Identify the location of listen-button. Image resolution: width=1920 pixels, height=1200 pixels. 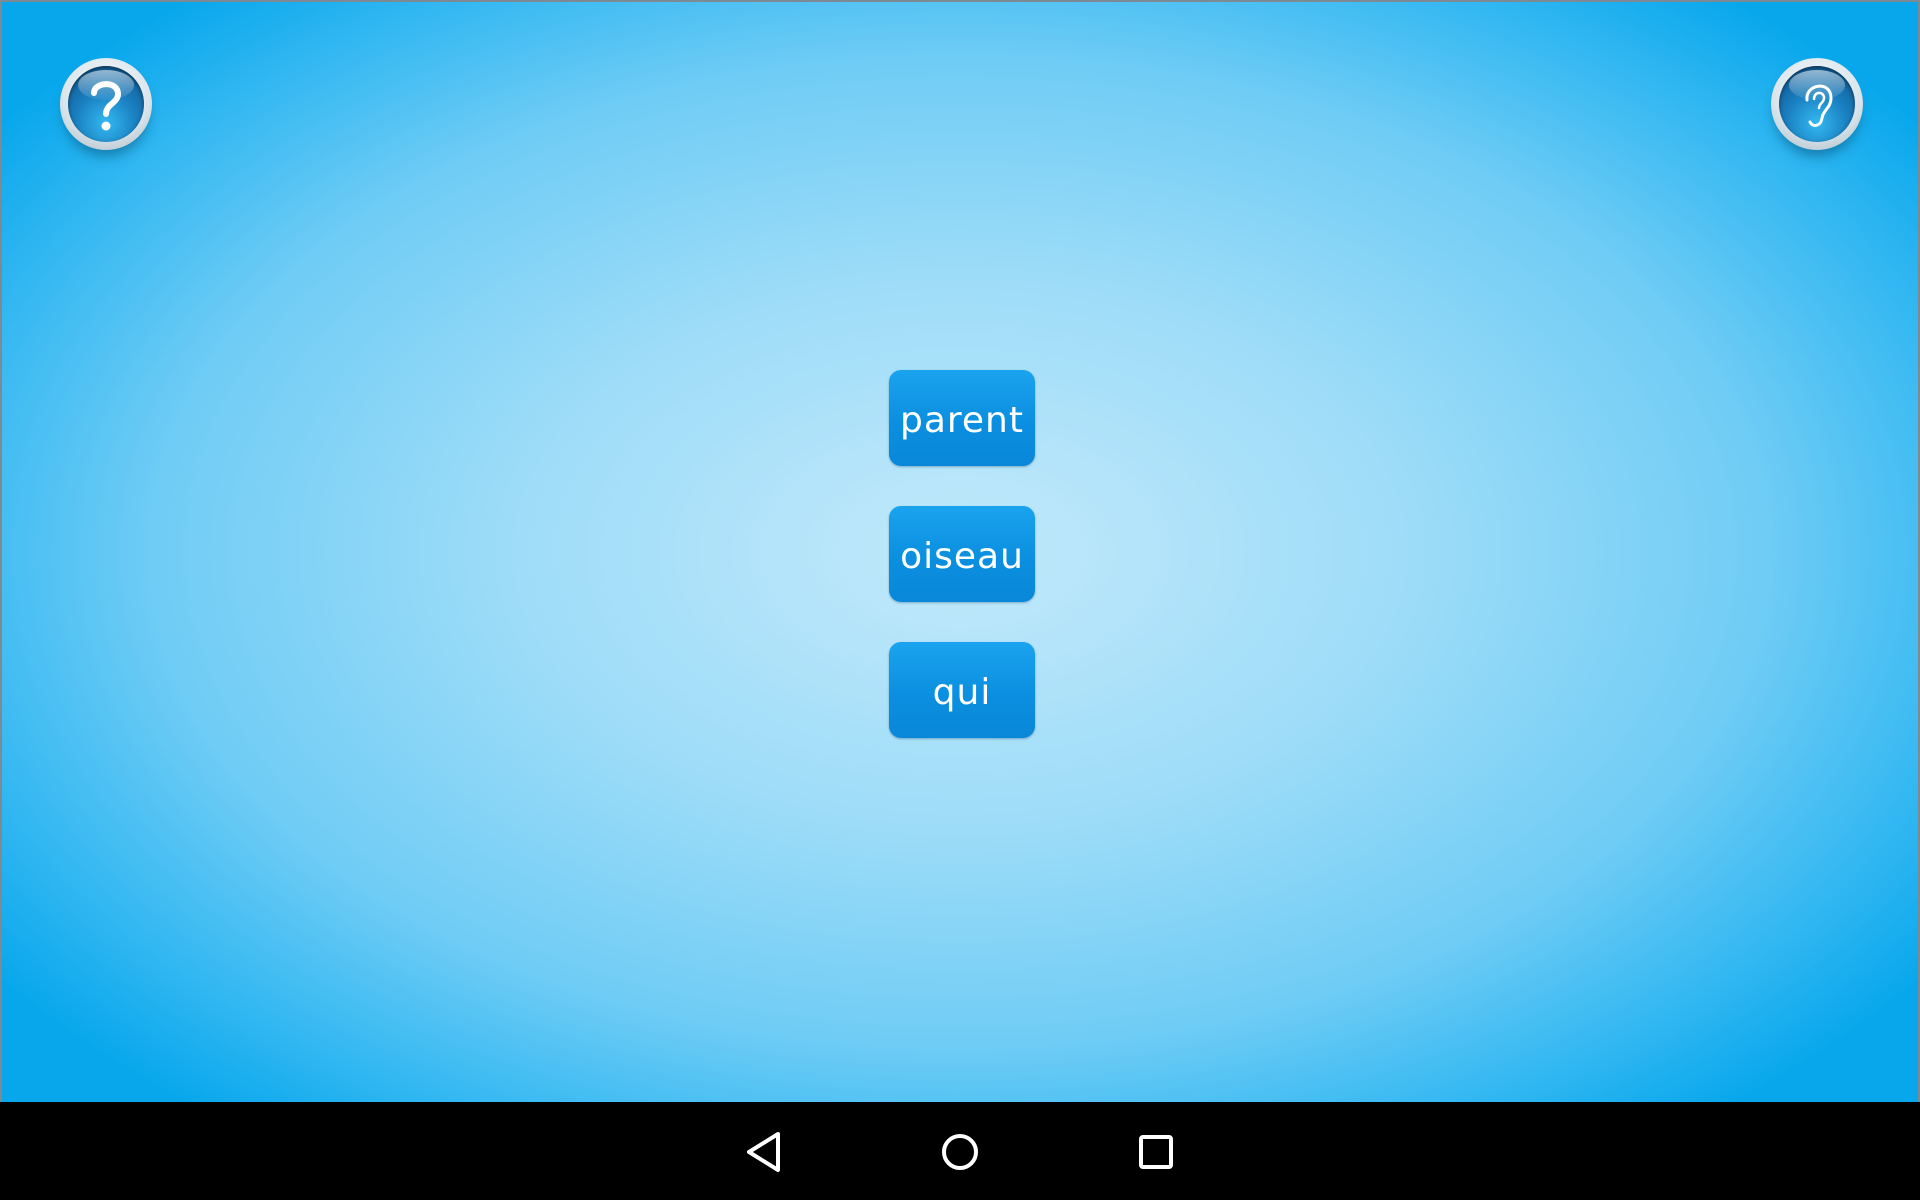
(1817, 104).